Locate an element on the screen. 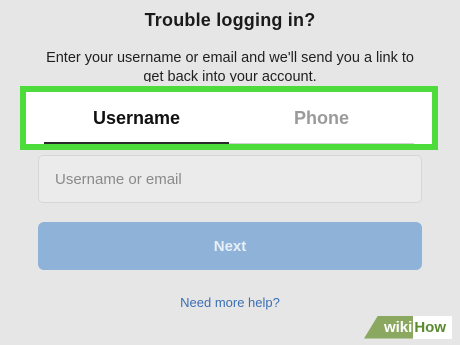  need-more-help-link: Need more help? is located at coordinates (230, 302).